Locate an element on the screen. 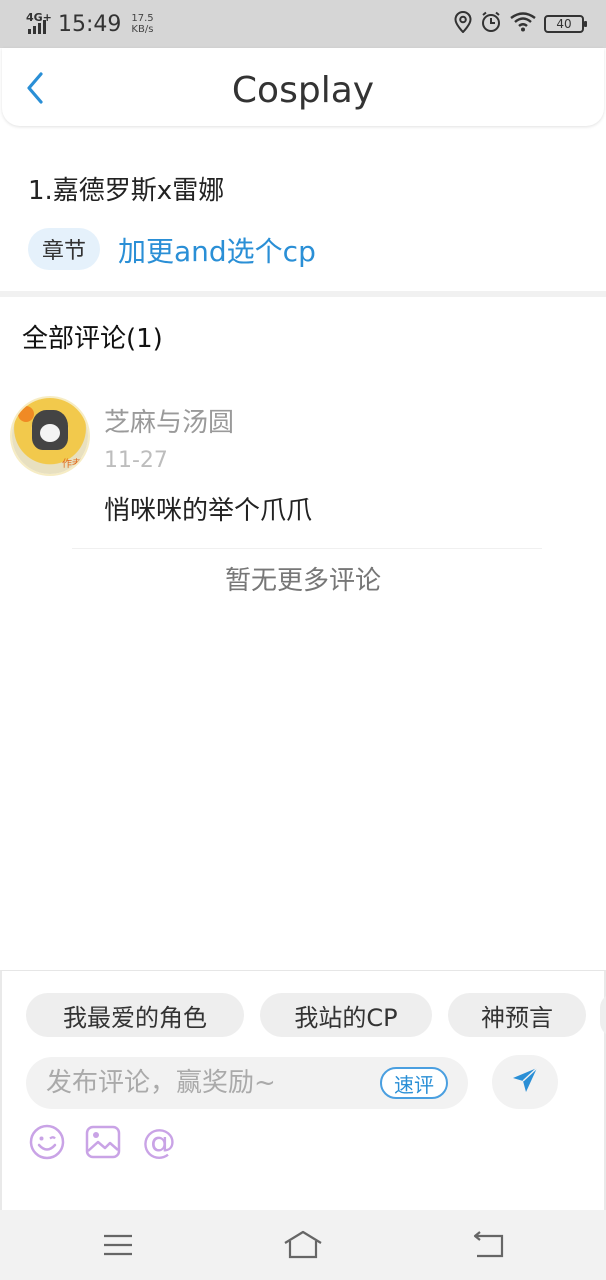 Image resolution: width=606 pixels, height=1280 pixels. status-bar: 4G+ 15:49 17.5 KB/s 40 is located at coordinates (303, 24).